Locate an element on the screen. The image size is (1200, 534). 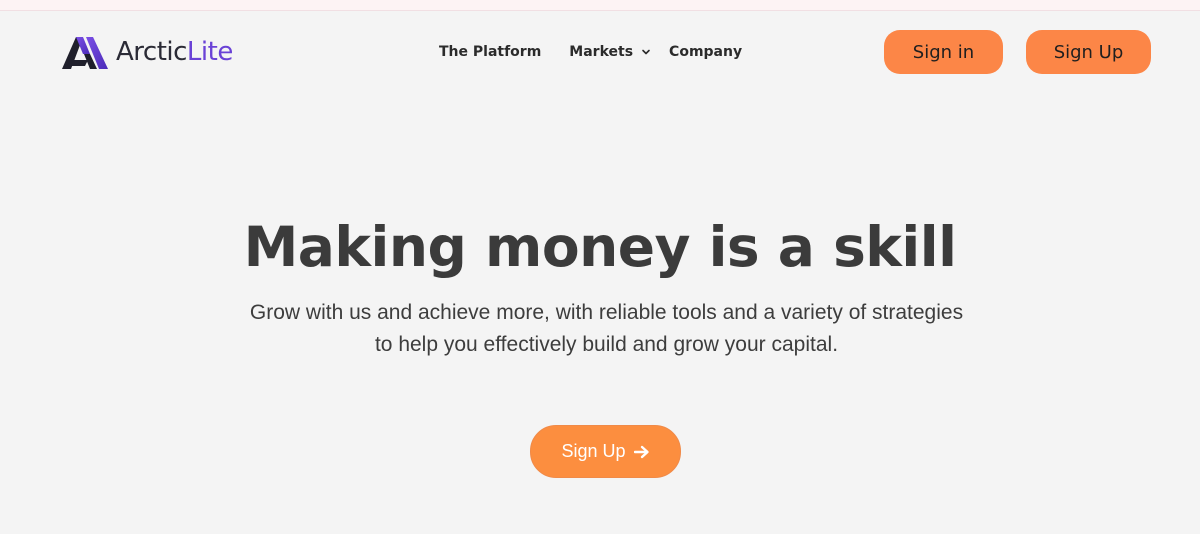
top-strip is located at coordinates (600, 5).